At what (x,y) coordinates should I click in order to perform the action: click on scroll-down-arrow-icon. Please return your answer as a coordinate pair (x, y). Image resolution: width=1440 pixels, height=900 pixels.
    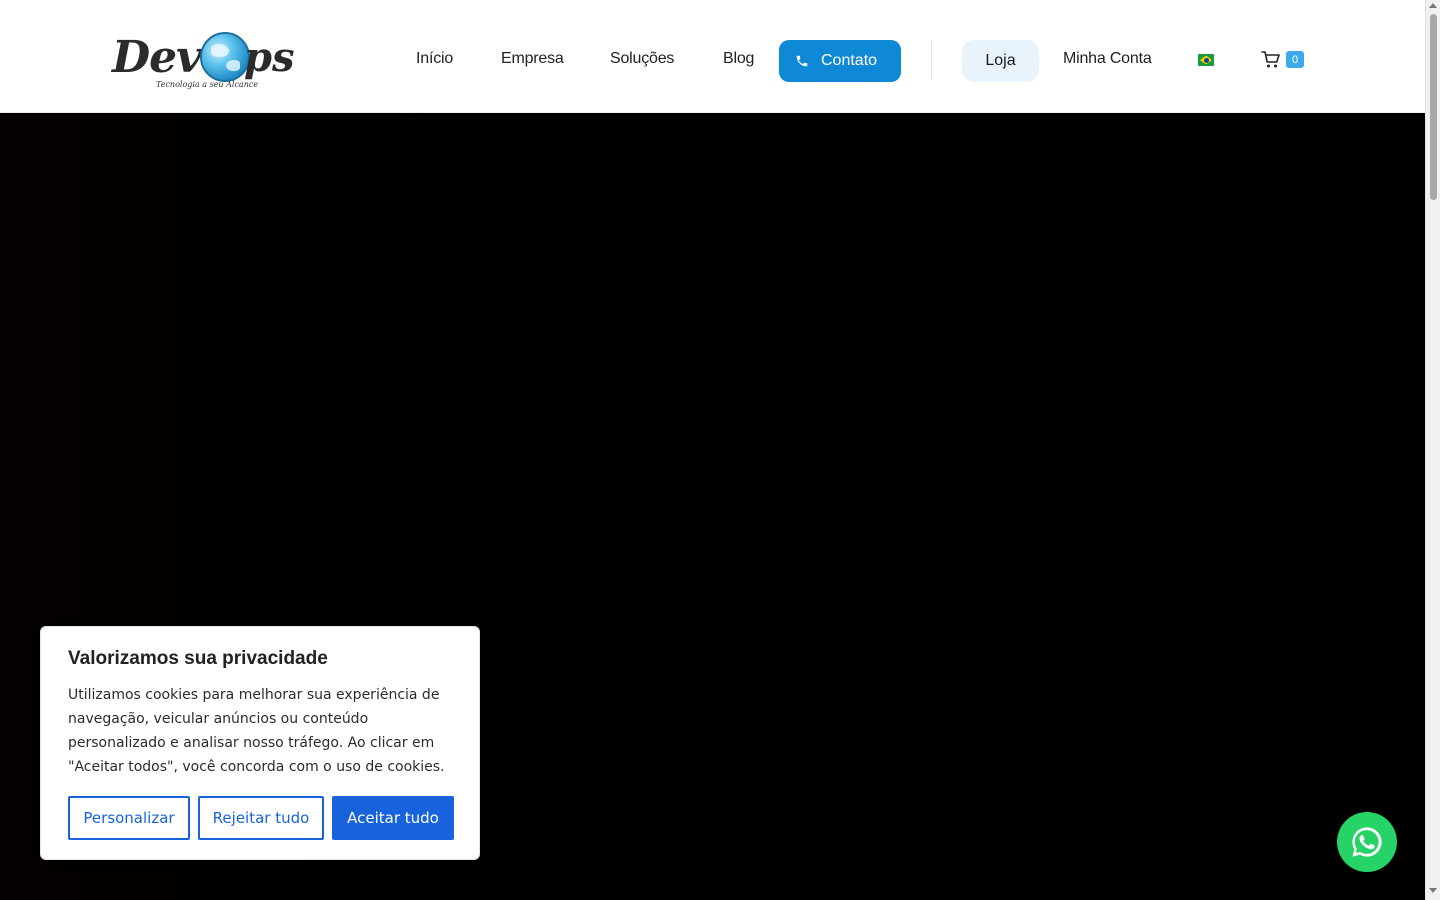
    Looking at the image, I should click on (1433, 890).